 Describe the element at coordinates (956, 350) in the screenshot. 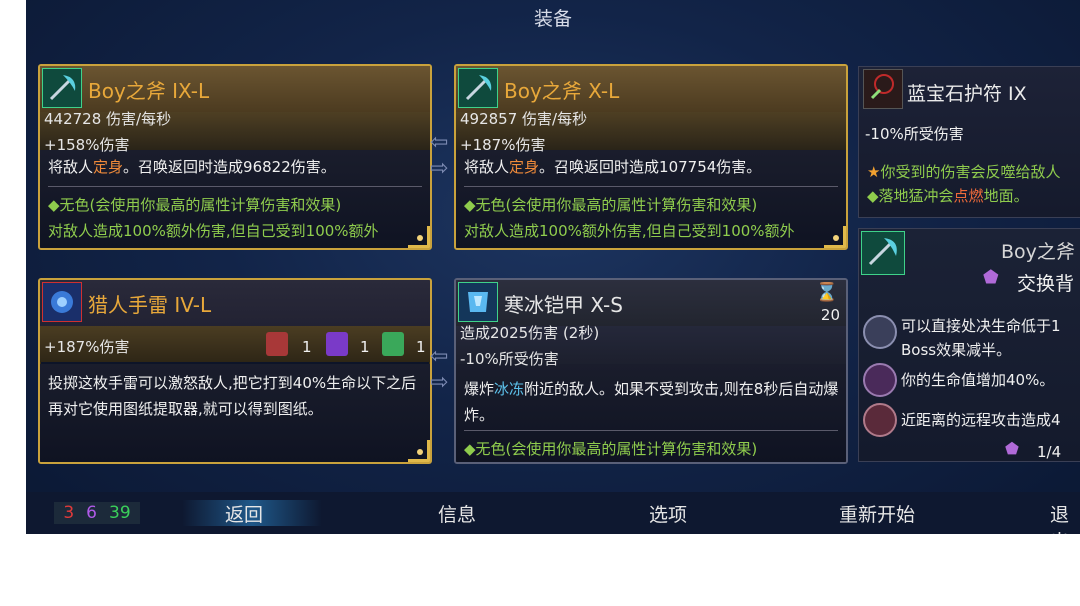

I see `mutation-text: Boss效果减半。` at that location.